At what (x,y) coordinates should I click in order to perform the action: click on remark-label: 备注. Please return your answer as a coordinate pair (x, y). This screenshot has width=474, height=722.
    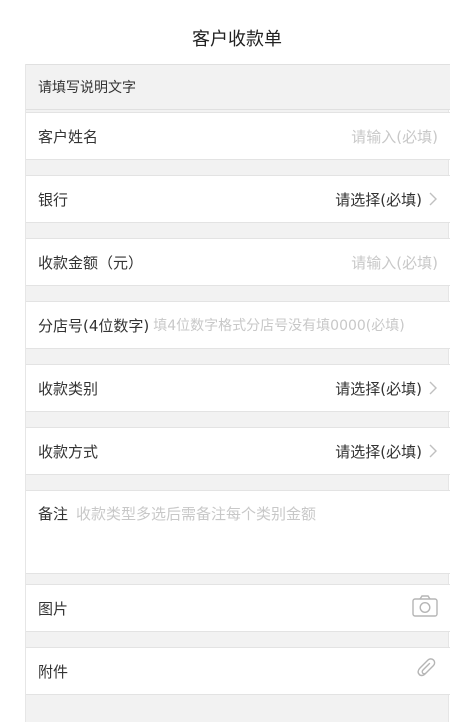
    Looking at the image, I should click on (53, 514).